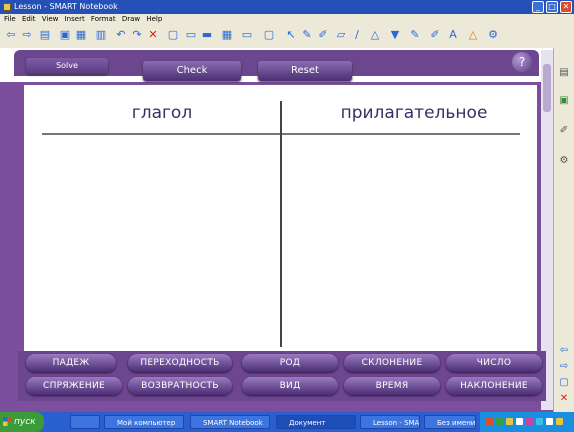  What do you see at coordinates (290, 386) in the screenshot?
I see `chip-vid: ВИД` at bounding box center [290, 386].